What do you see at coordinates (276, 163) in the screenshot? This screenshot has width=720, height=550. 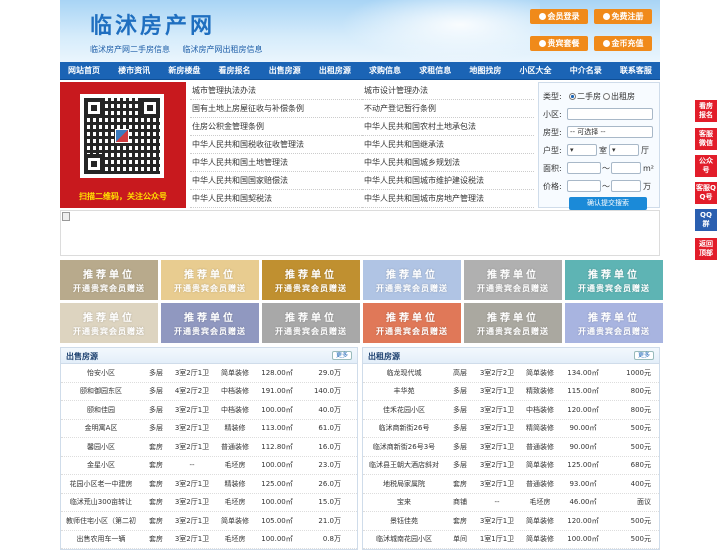 I see `policy-link: 中华人民共和国土地管理法` at bounding box center [276, 163].